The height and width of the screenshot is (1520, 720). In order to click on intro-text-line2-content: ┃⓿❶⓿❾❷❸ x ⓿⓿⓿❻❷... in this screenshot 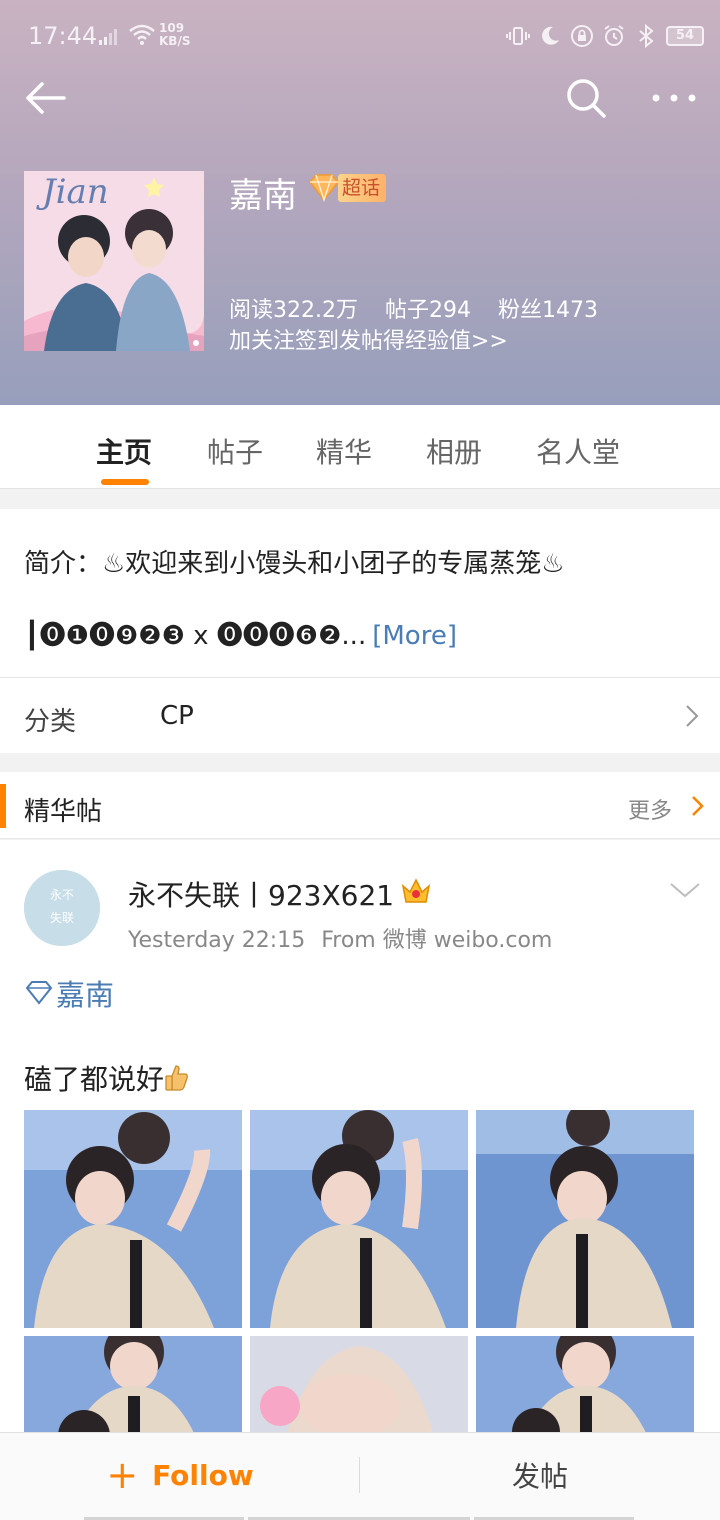, I will do `click(195, 636)`.